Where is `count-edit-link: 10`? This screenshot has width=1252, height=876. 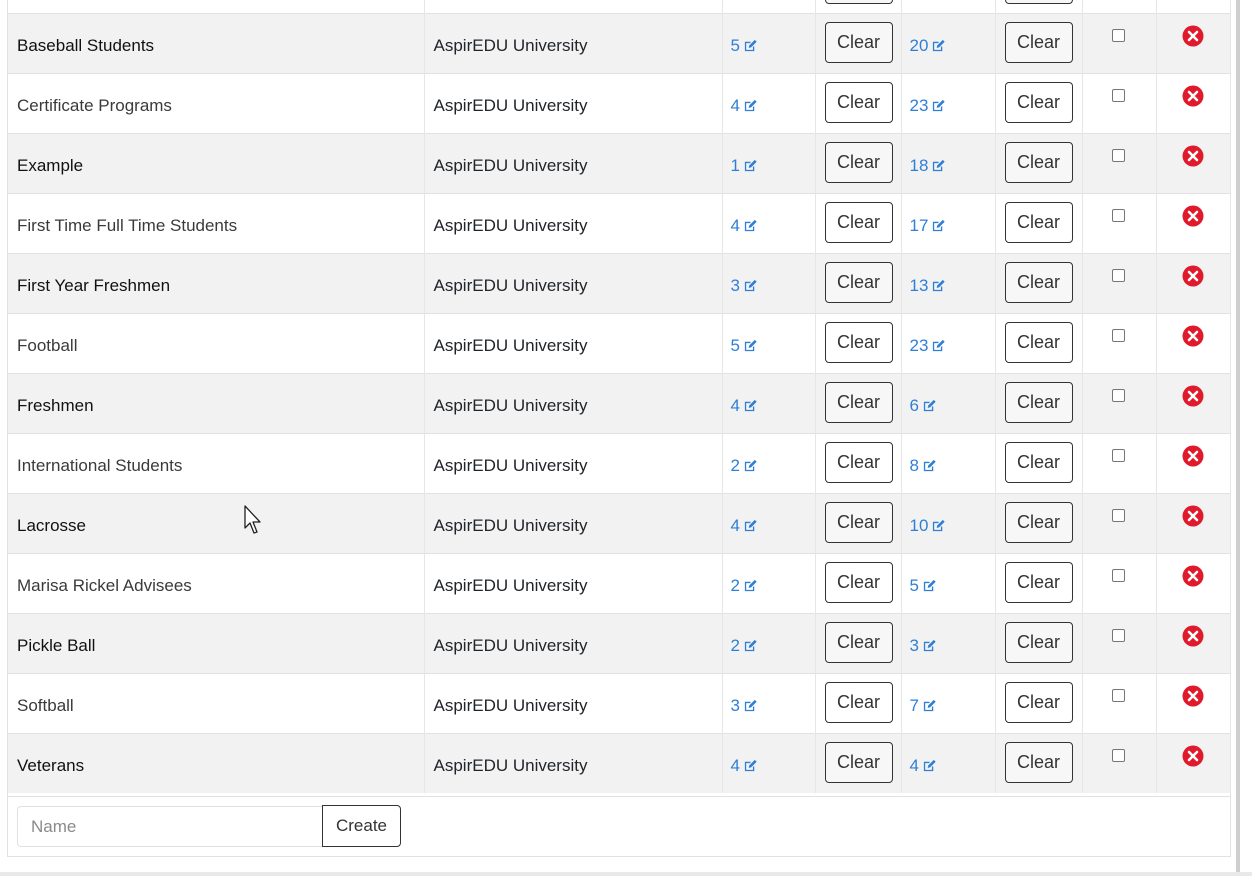 count-edit-link: 10 is located at coordinates (924, 514).